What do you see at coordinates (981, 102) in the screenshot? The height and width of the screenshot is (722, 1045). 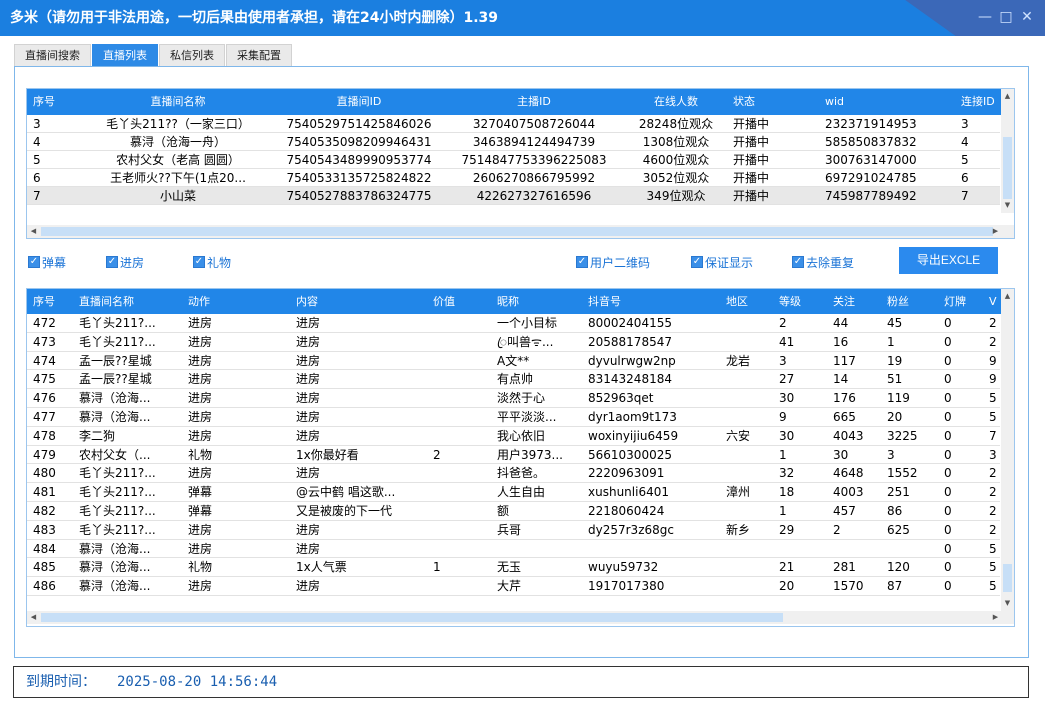 I see `column-header: 连接ID` at bounding box center [981, 102].